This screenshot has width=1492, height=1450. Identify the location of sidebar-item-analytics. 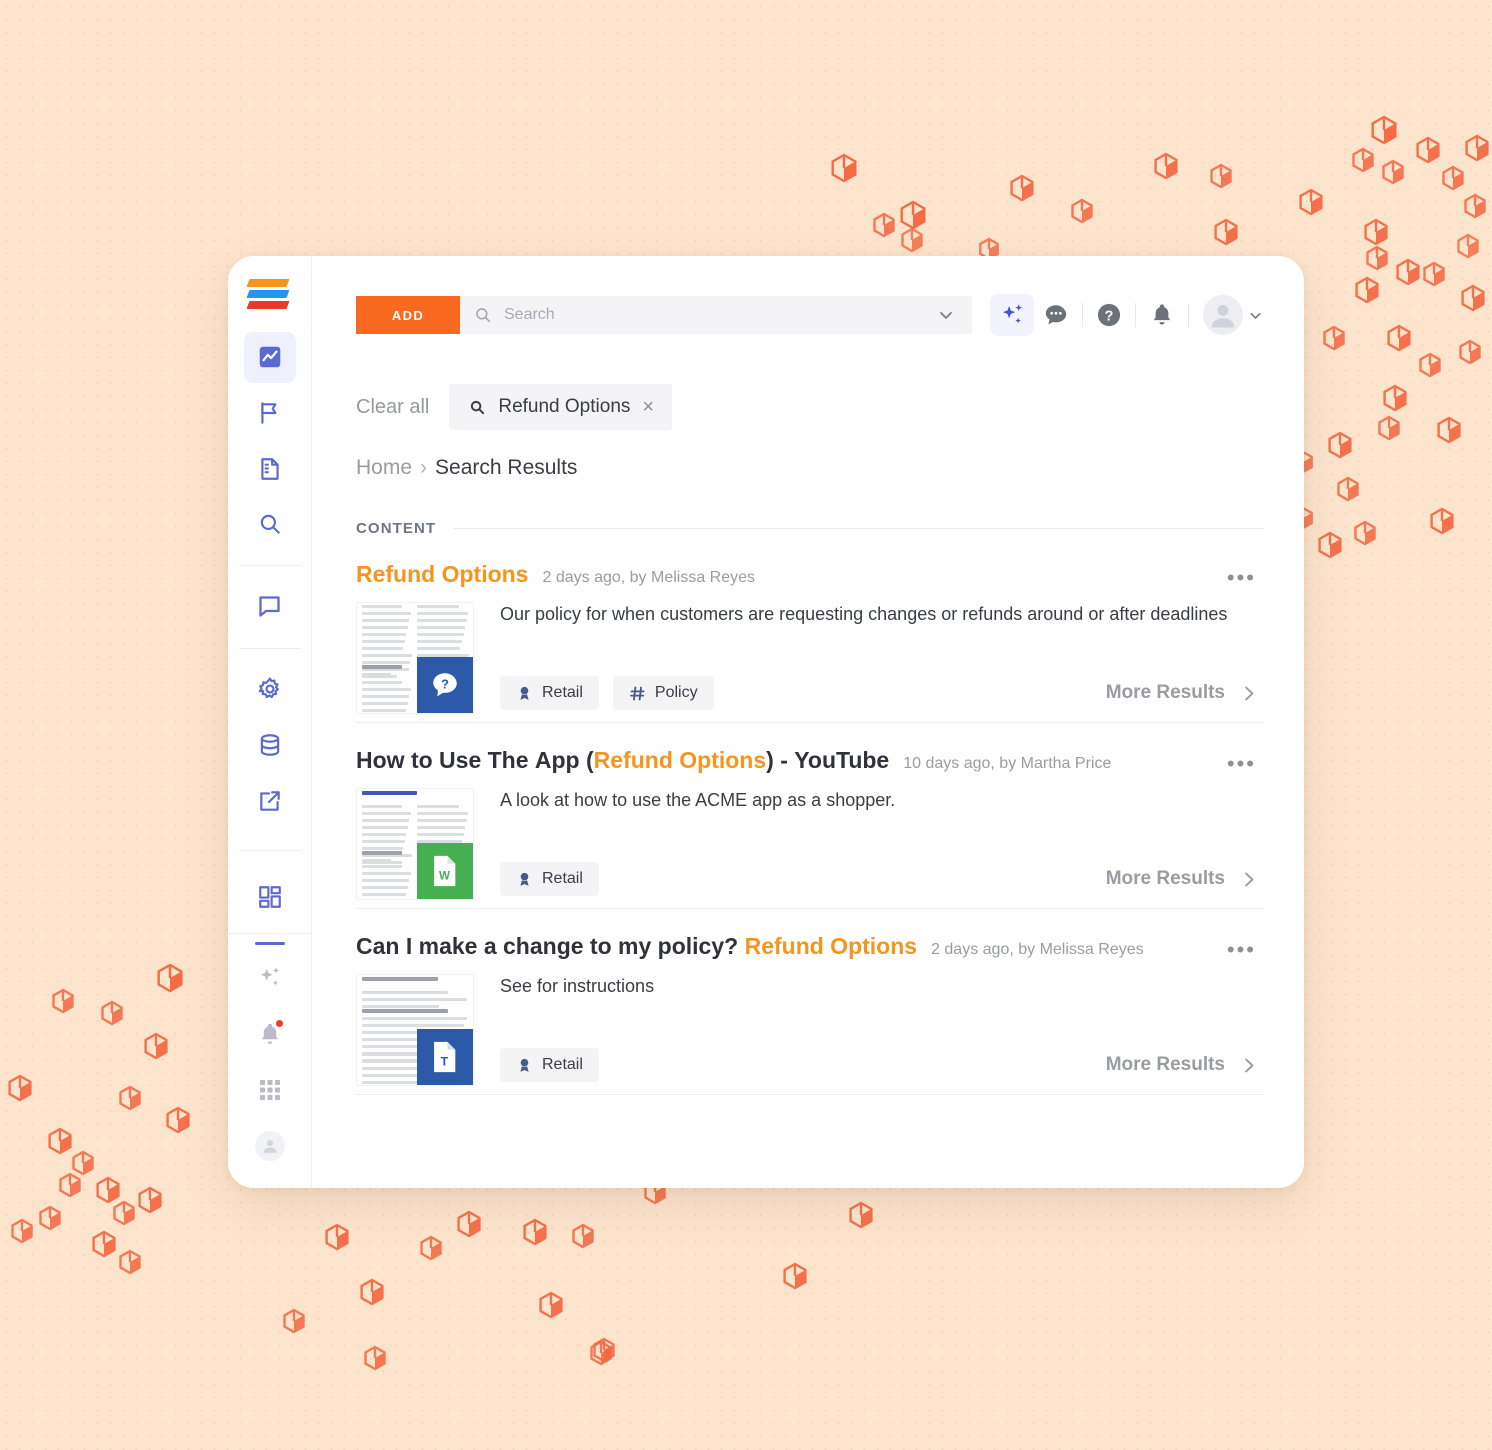
(269, 357).